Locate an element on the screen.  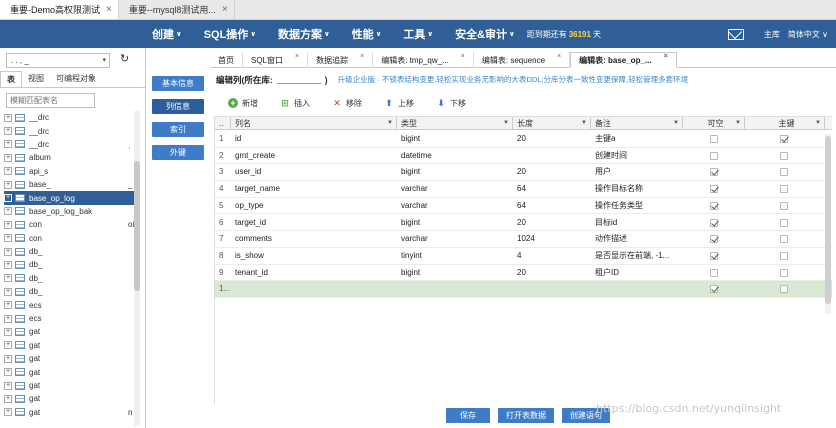
column-name-cell: gmt_create is located at coordinates (314, 156).